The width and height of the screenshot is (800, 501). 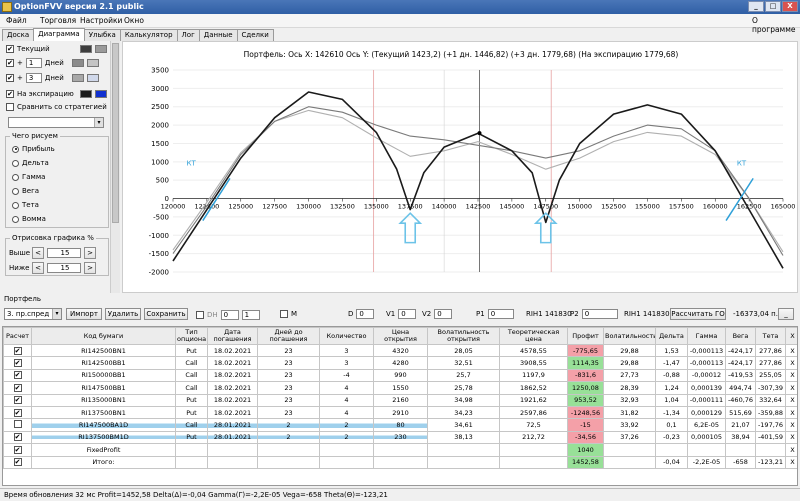 What do you see at coordinates (30, 163) in the screenshot?
I see `radio-delta-row: Дельта` at bounding box center [30, 163].